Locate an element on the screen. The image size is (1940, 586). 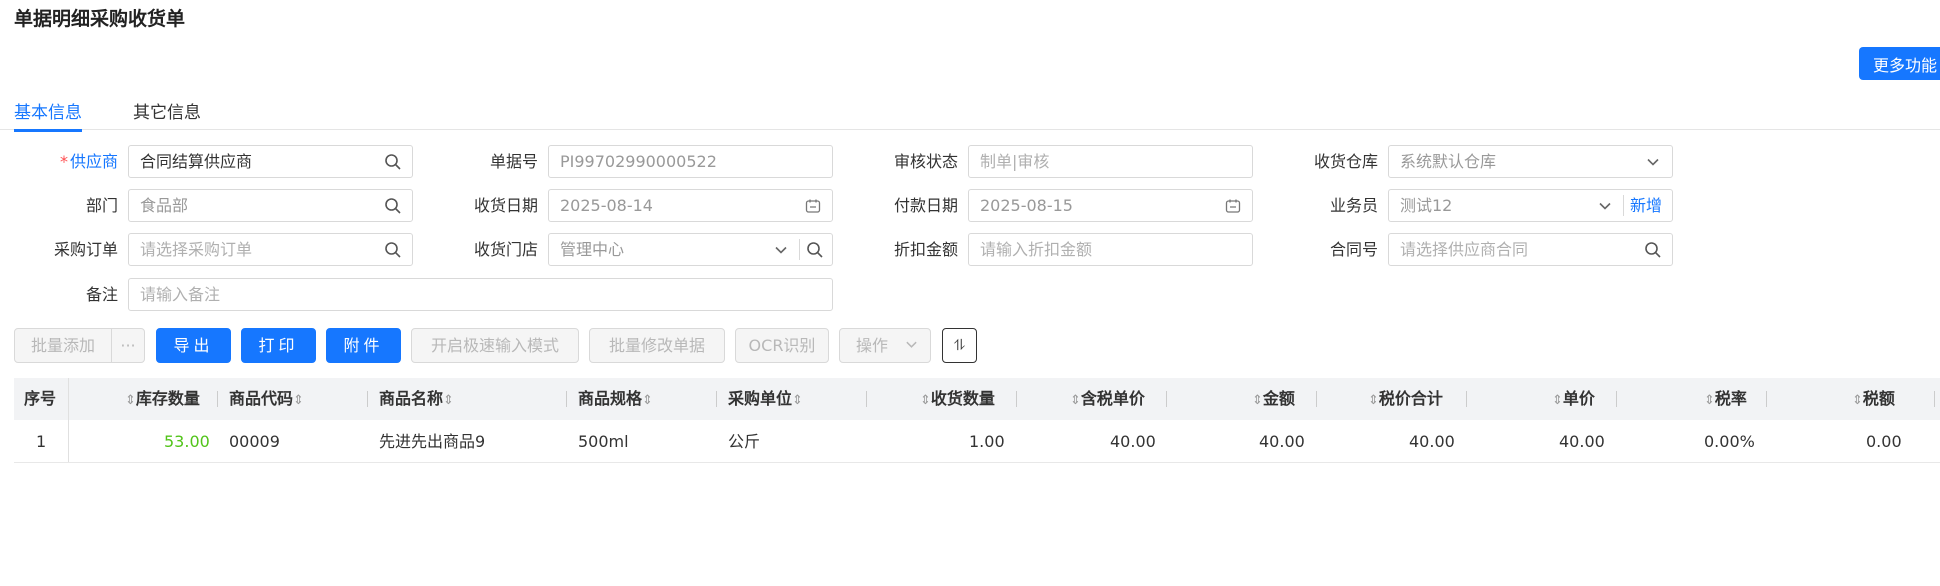
header-cell: ⇕税价合计 is located at coordinates (1405, 399).